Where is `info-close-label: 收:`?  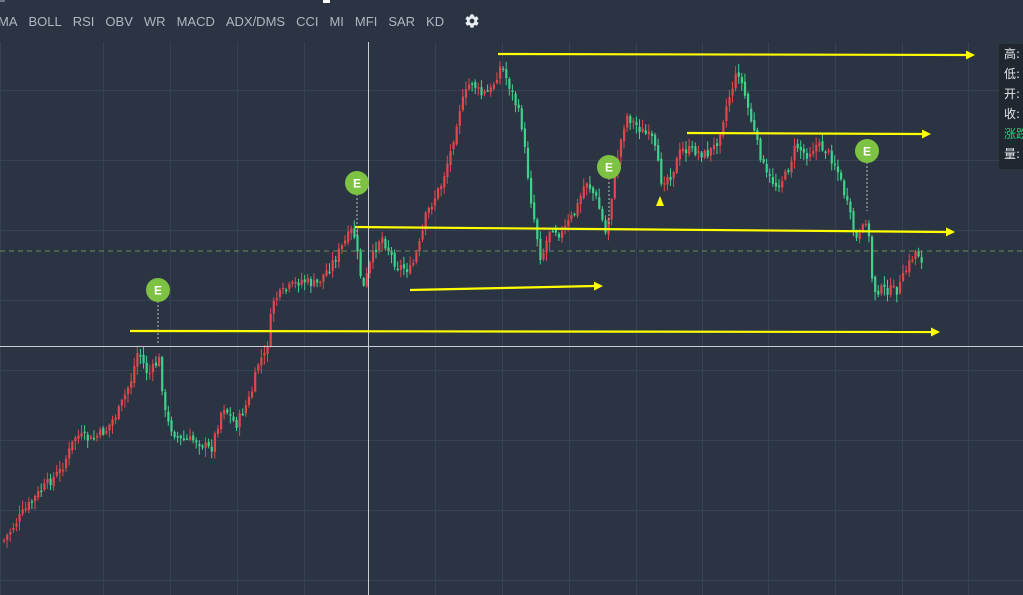
info-close-label: 收: is located at coordinates (1012, 114).